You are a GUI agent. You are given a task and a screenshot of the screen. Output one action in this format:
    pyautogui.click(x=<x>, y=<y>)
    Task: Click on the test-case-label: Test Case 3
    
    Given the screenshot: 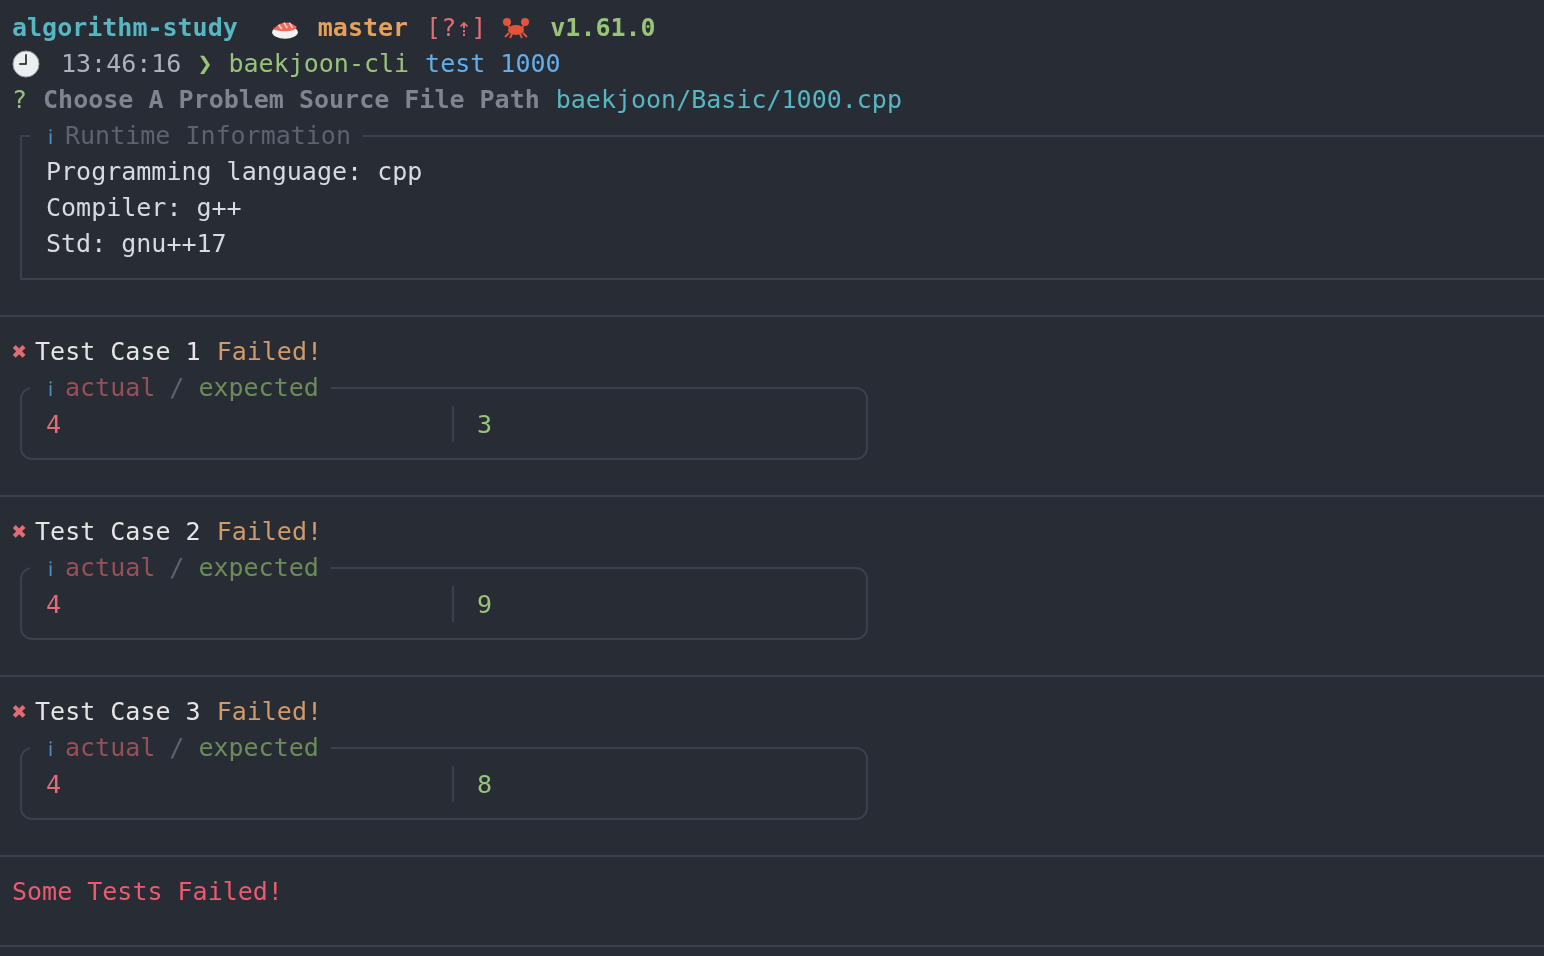 What is the action you would take?
    pyautogui.click(x=118, y=712)
    